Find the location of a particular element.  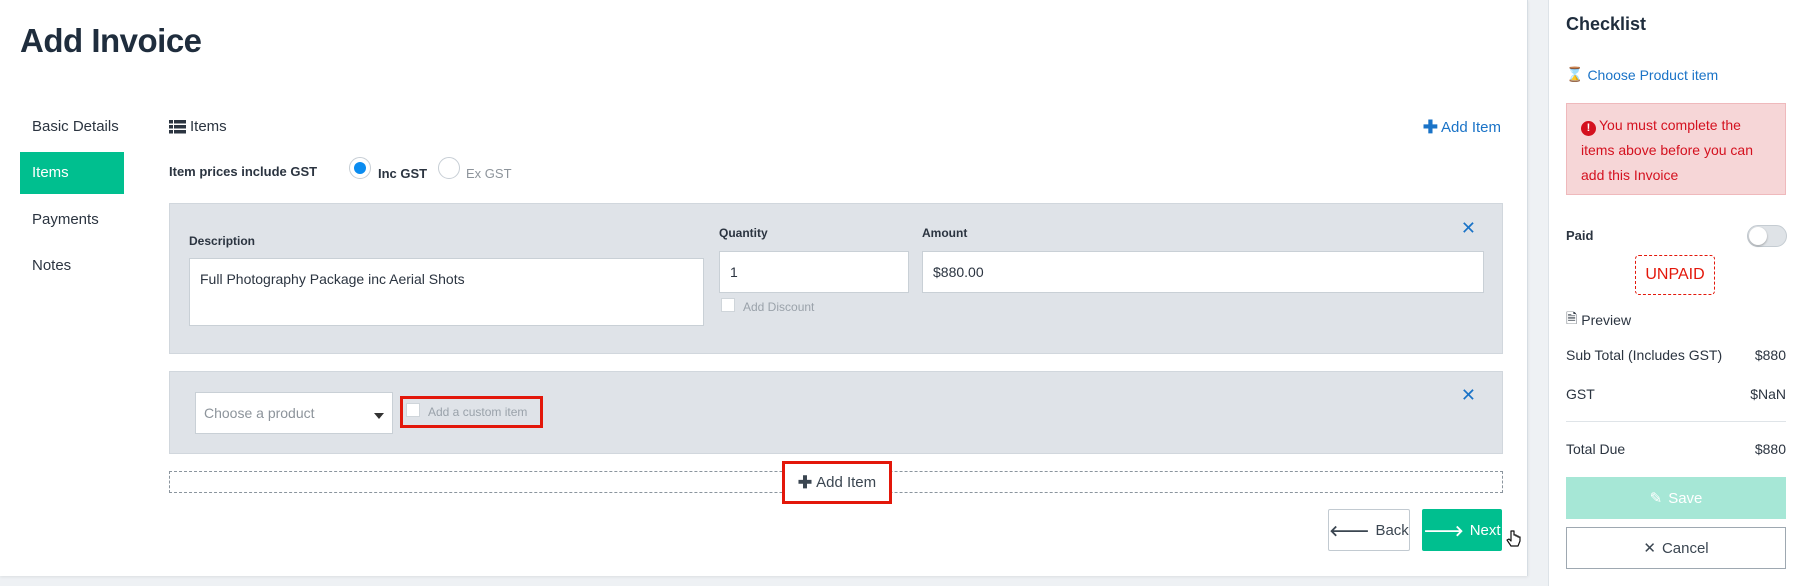

remove-item-close-icon: ✕ is located at coordinates (1468, 228).